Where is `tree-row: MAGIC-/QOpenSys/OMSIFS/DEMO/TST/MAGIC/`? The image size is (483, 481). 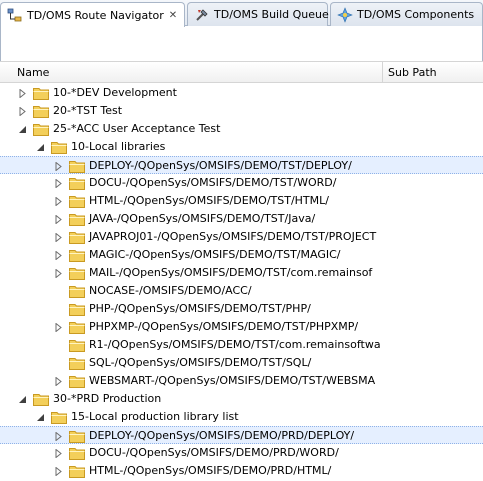
tree-row: MAGIC-/QOpenSys/OMSIFS/DEMO/TST/MAGIC/ is located at coordinates (241, 255).